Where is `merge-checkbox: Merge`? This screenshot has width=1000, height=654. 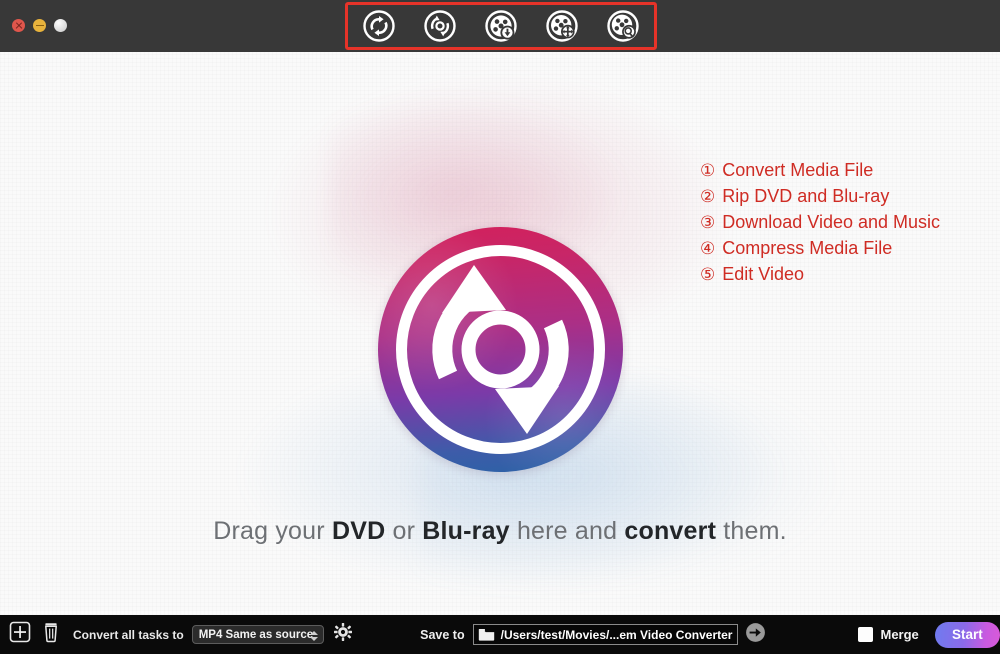 merge-checkbox: Merge is located at coordinates (888, 634).